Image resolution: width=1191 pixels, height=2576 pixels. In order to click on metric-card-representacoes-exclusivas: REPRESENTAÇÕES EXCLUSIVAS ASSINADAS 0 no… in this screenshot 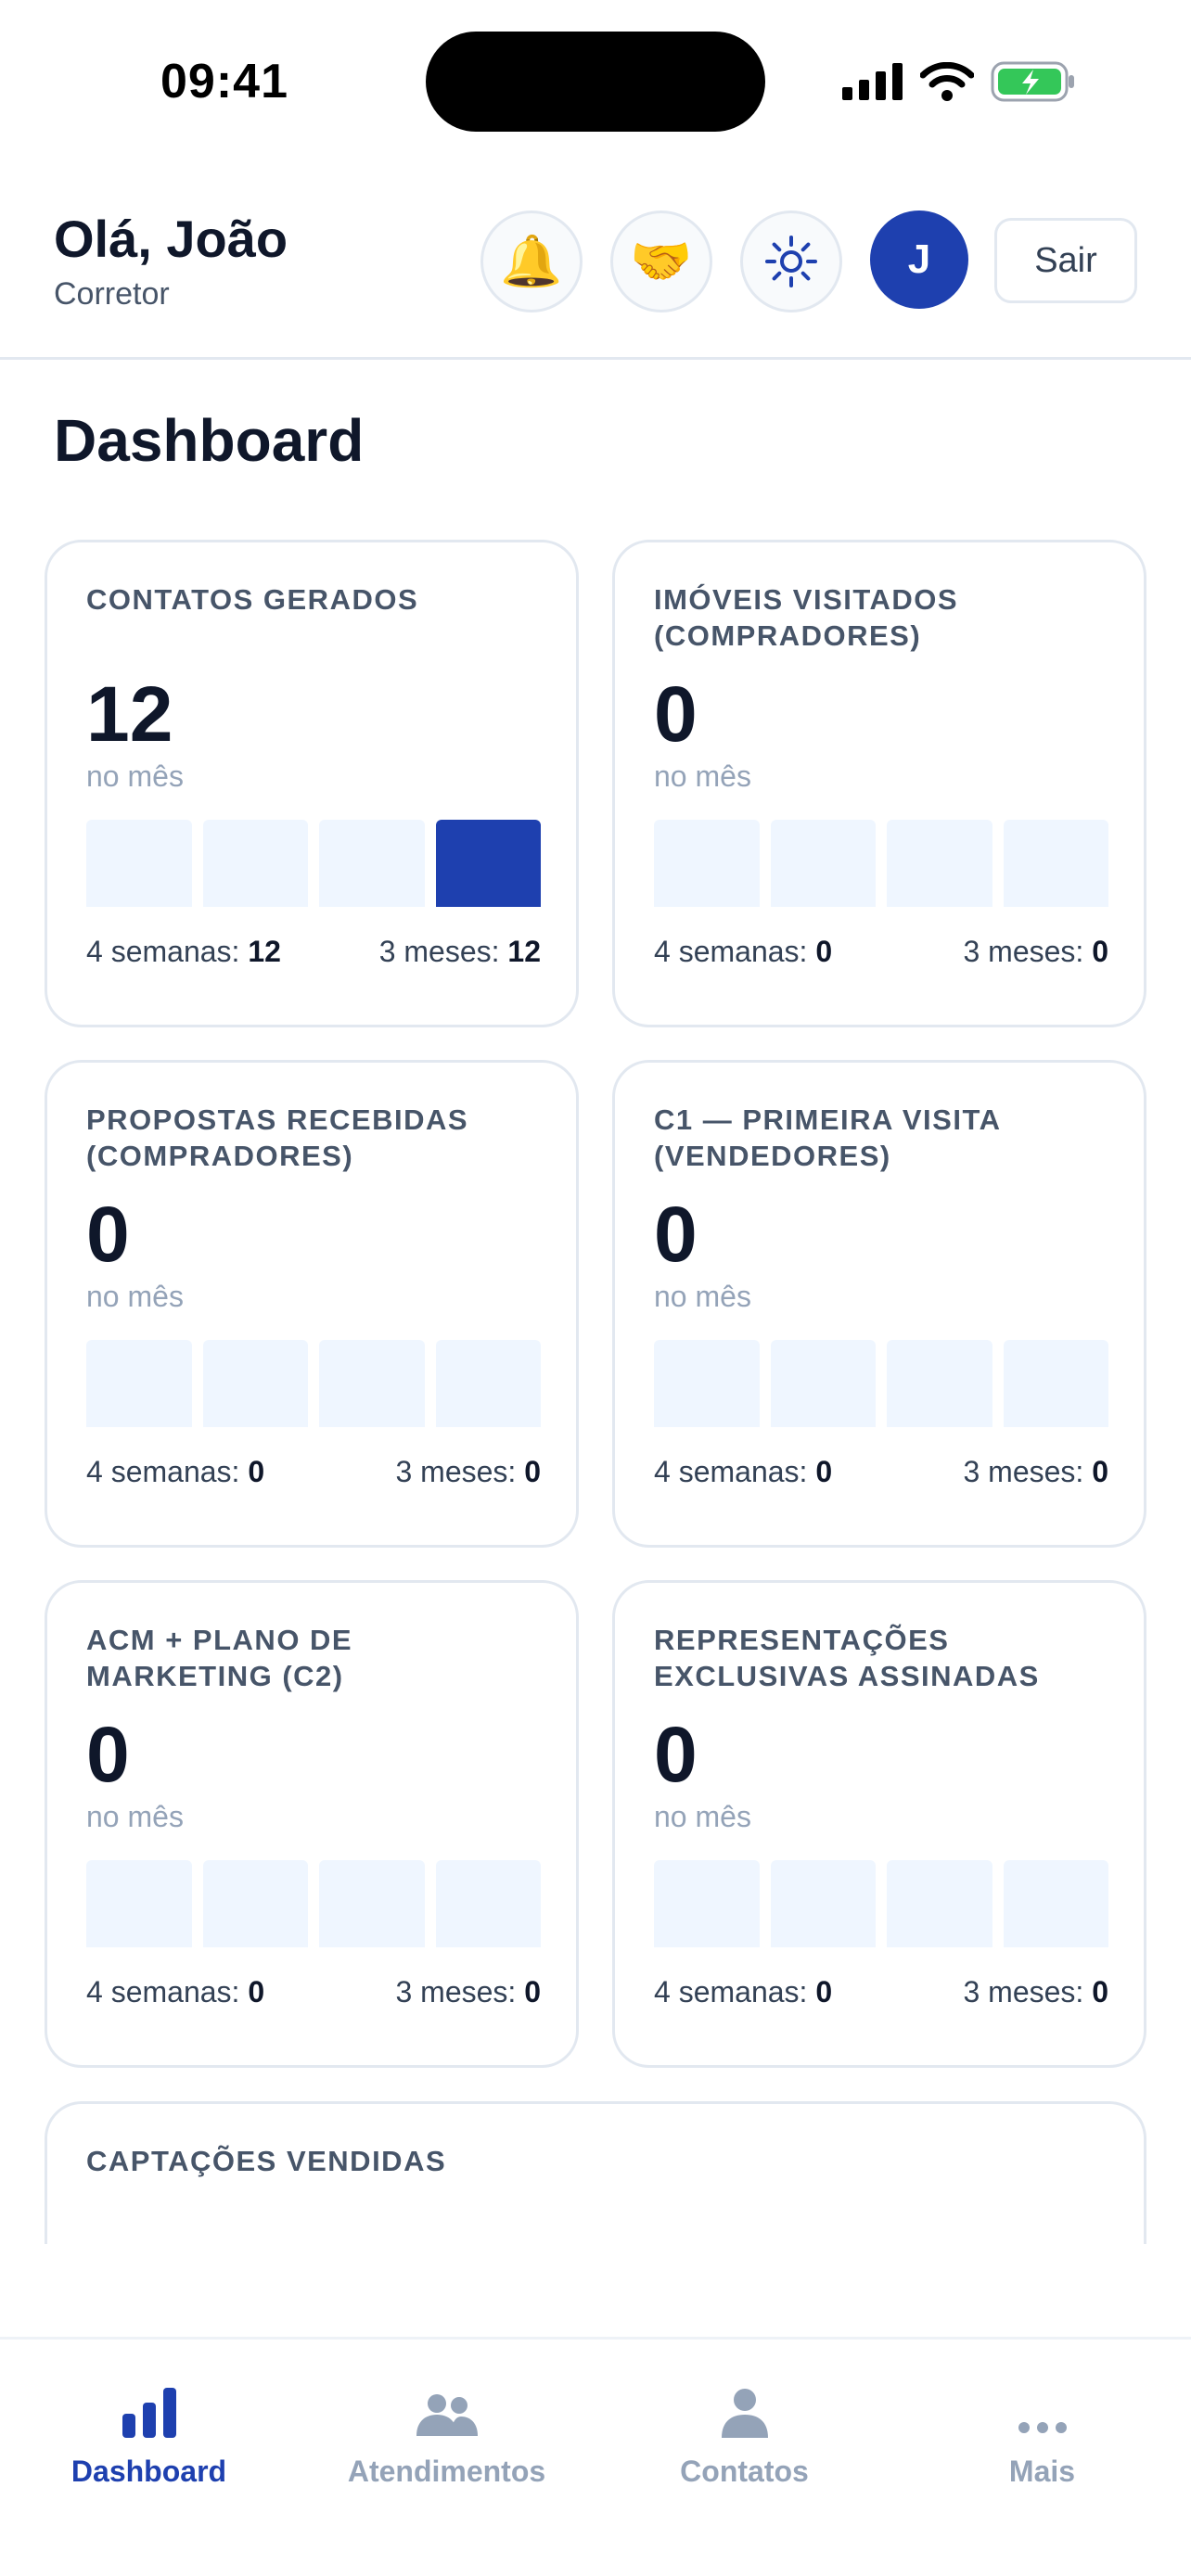, I will do `click(879, 1824)`.